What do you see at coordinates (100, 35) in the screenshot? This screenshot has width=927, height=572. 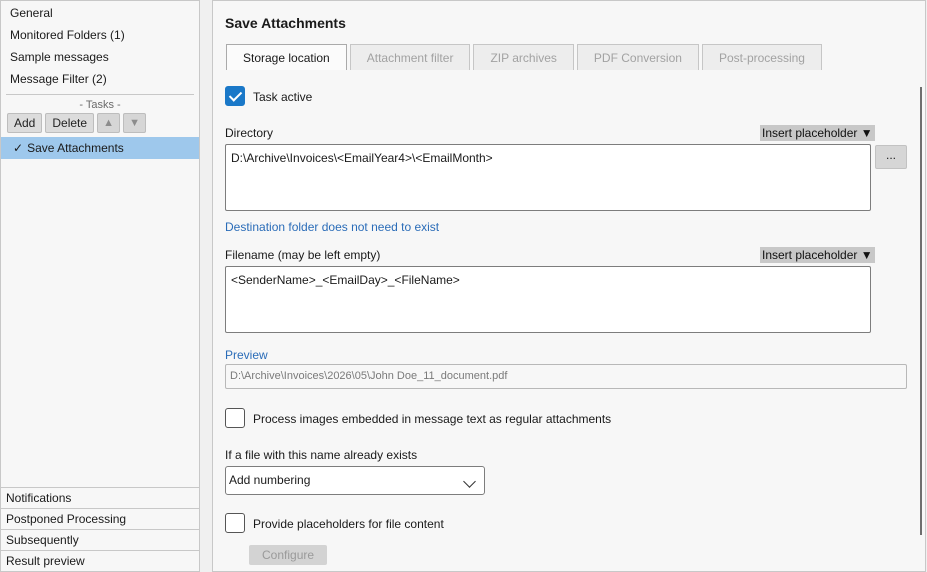 I see `nav-item-monitored-folders: Monitored Folders (1)` at bounding box center [100, 35].